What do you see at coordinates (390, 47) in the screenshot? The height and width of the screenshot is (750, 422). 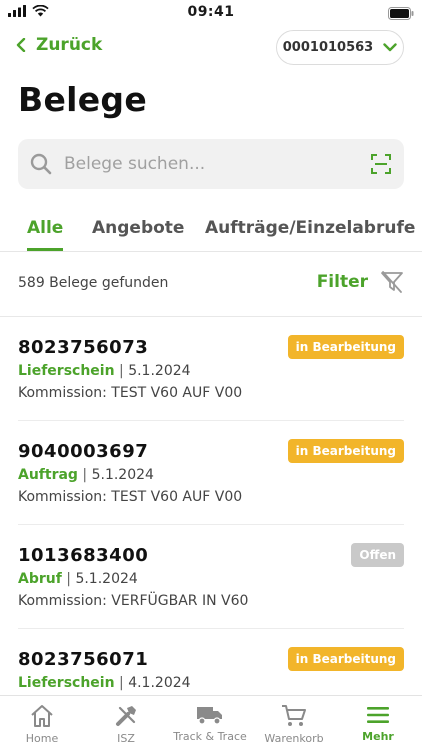 I see `chevron-down-icon` at bounding box center [390, 47].